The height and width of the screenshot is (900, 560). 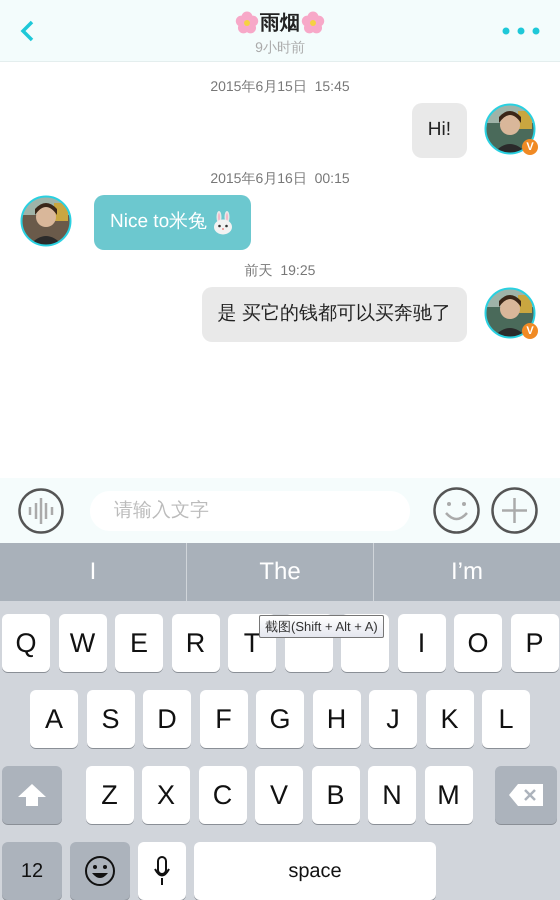 I want to click on letter-key: I, so click(x=422, y=643).